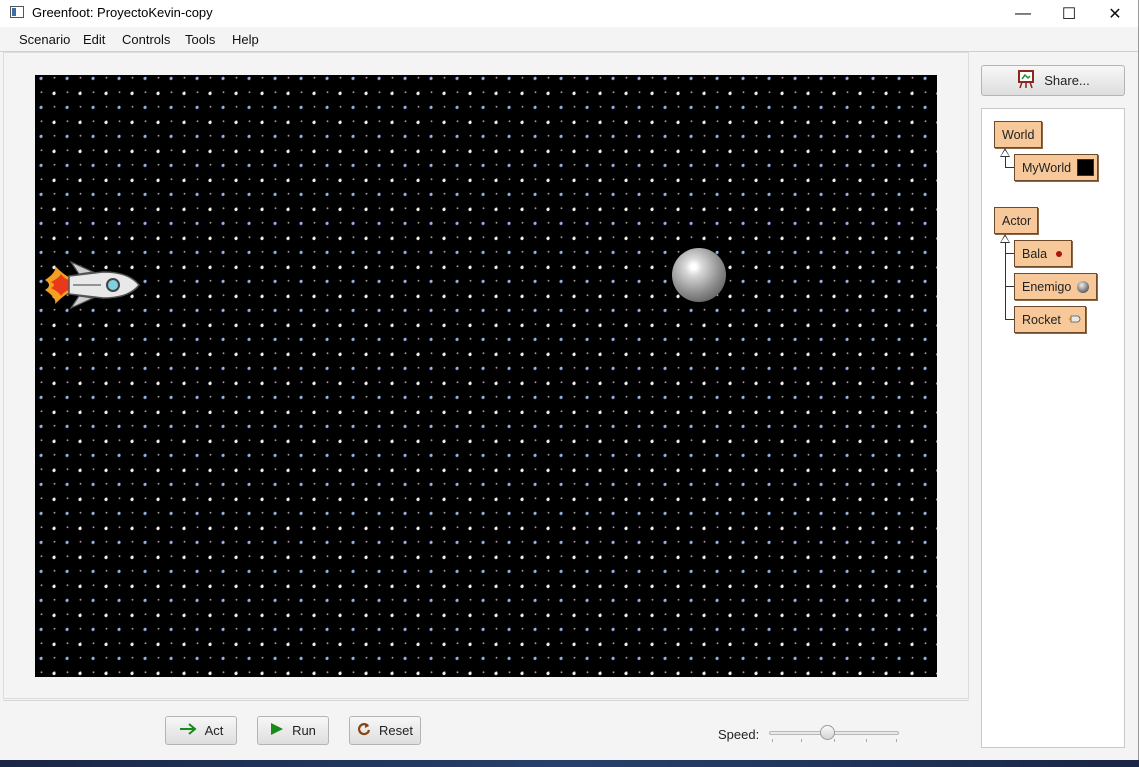 The width and height of the screenshot is (1139, 767). What do you see at coordinates (93, 285) in the screenshot?
I see `rocket-actor` at bounding box center [93, 285].